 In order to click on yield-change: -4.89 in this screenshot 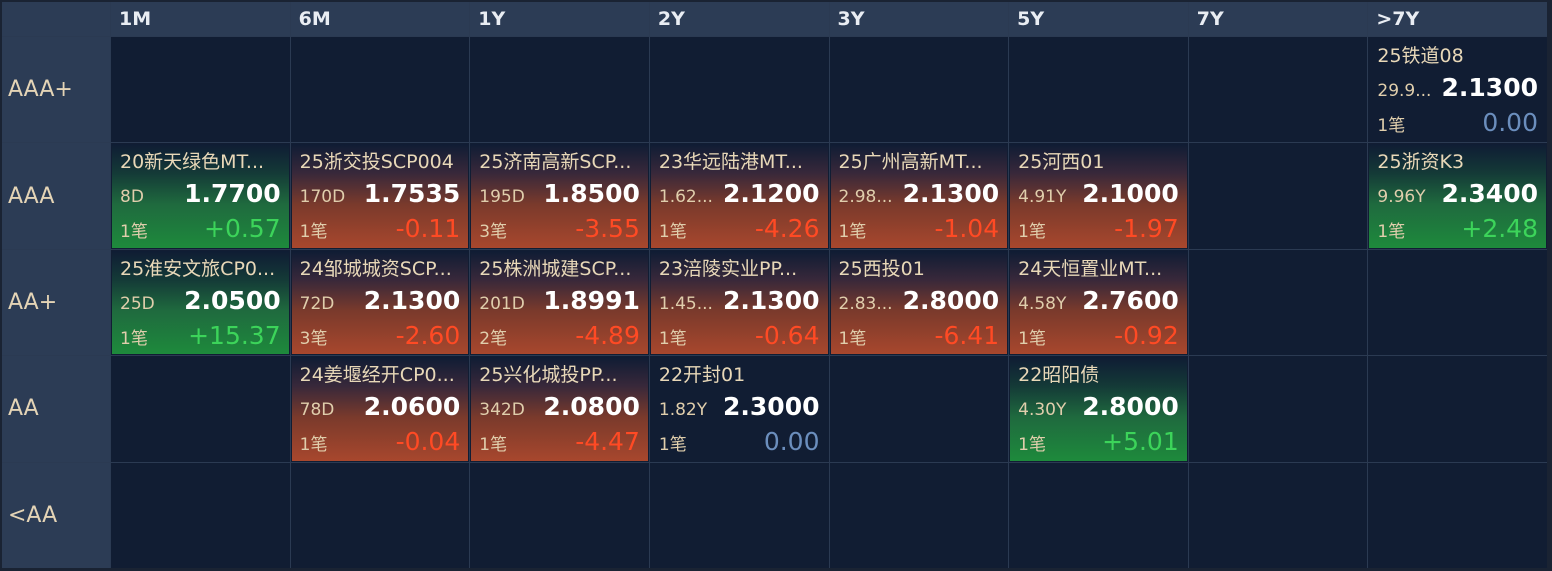, I will do `click(607, 335)`.